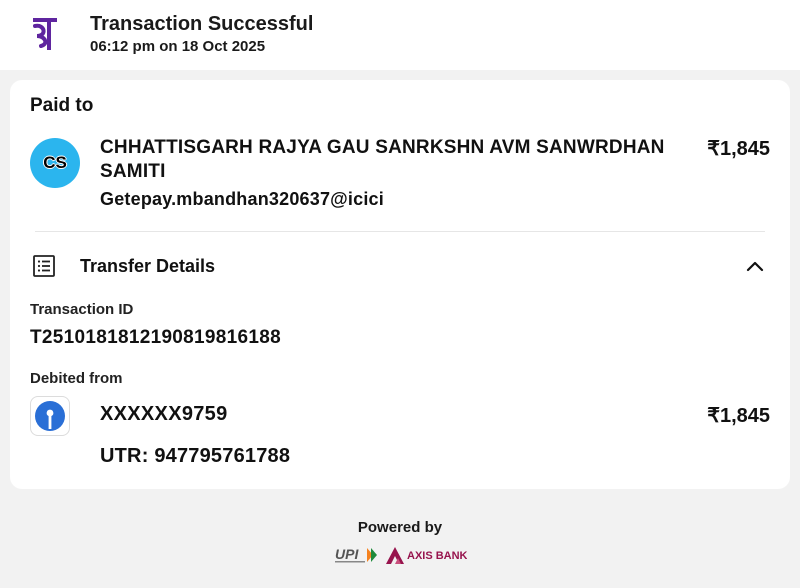 This screenshot has height=588, width=800. I want to click on transaction-id-value: T2510181812190819816188, so click(155, 338).